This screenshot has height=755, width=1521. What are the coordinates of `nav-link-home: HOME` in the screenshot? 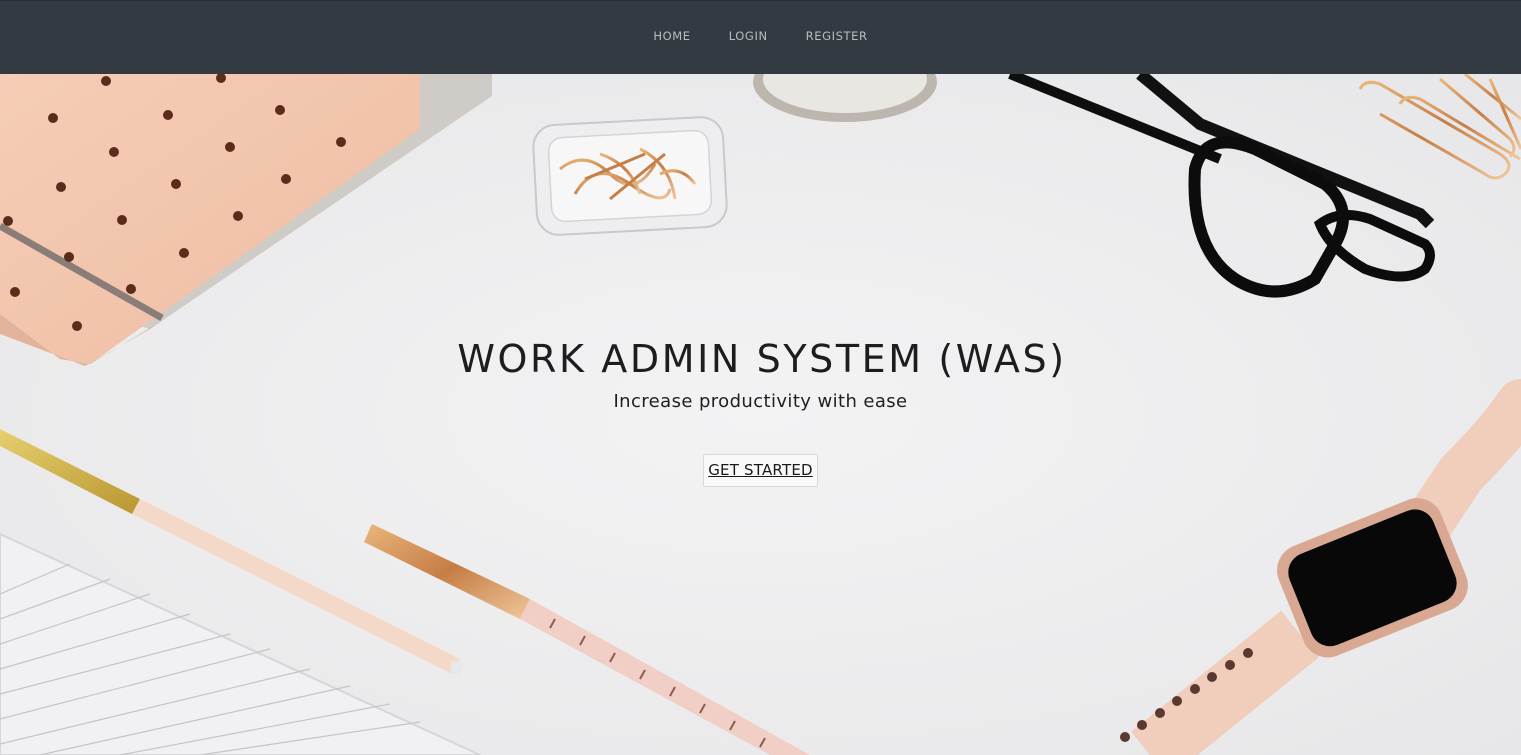 It's located at (671, 36).